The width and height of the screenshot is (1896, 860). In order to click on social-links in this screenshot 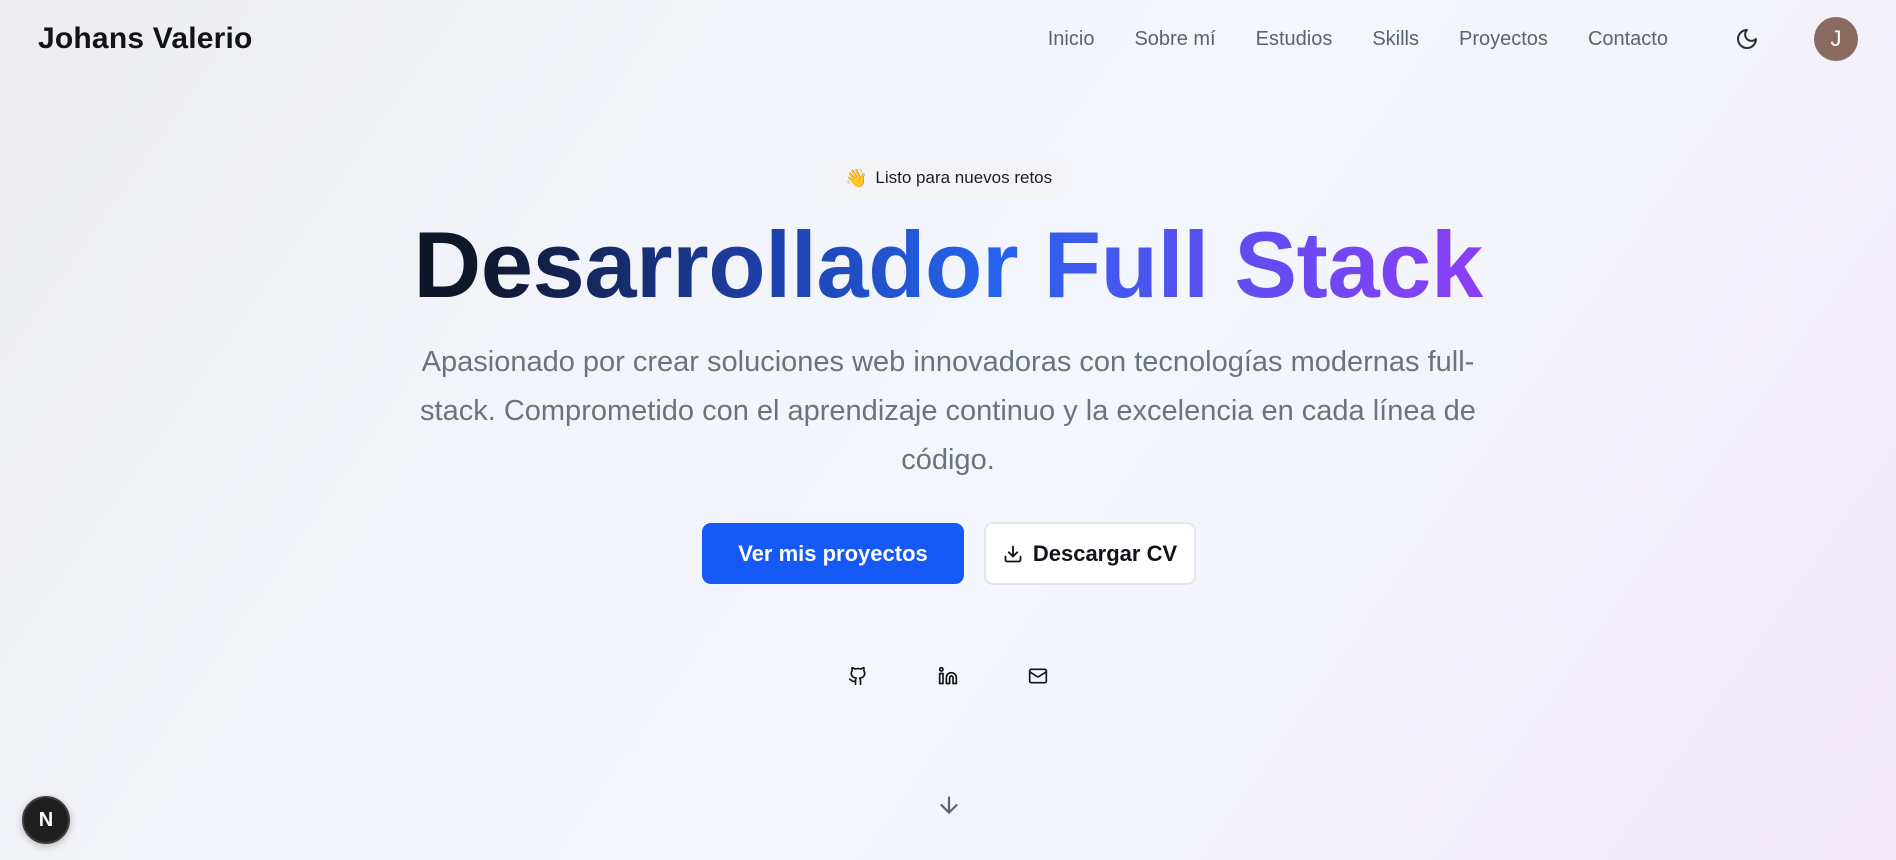, I will do `click(948, 676)`.